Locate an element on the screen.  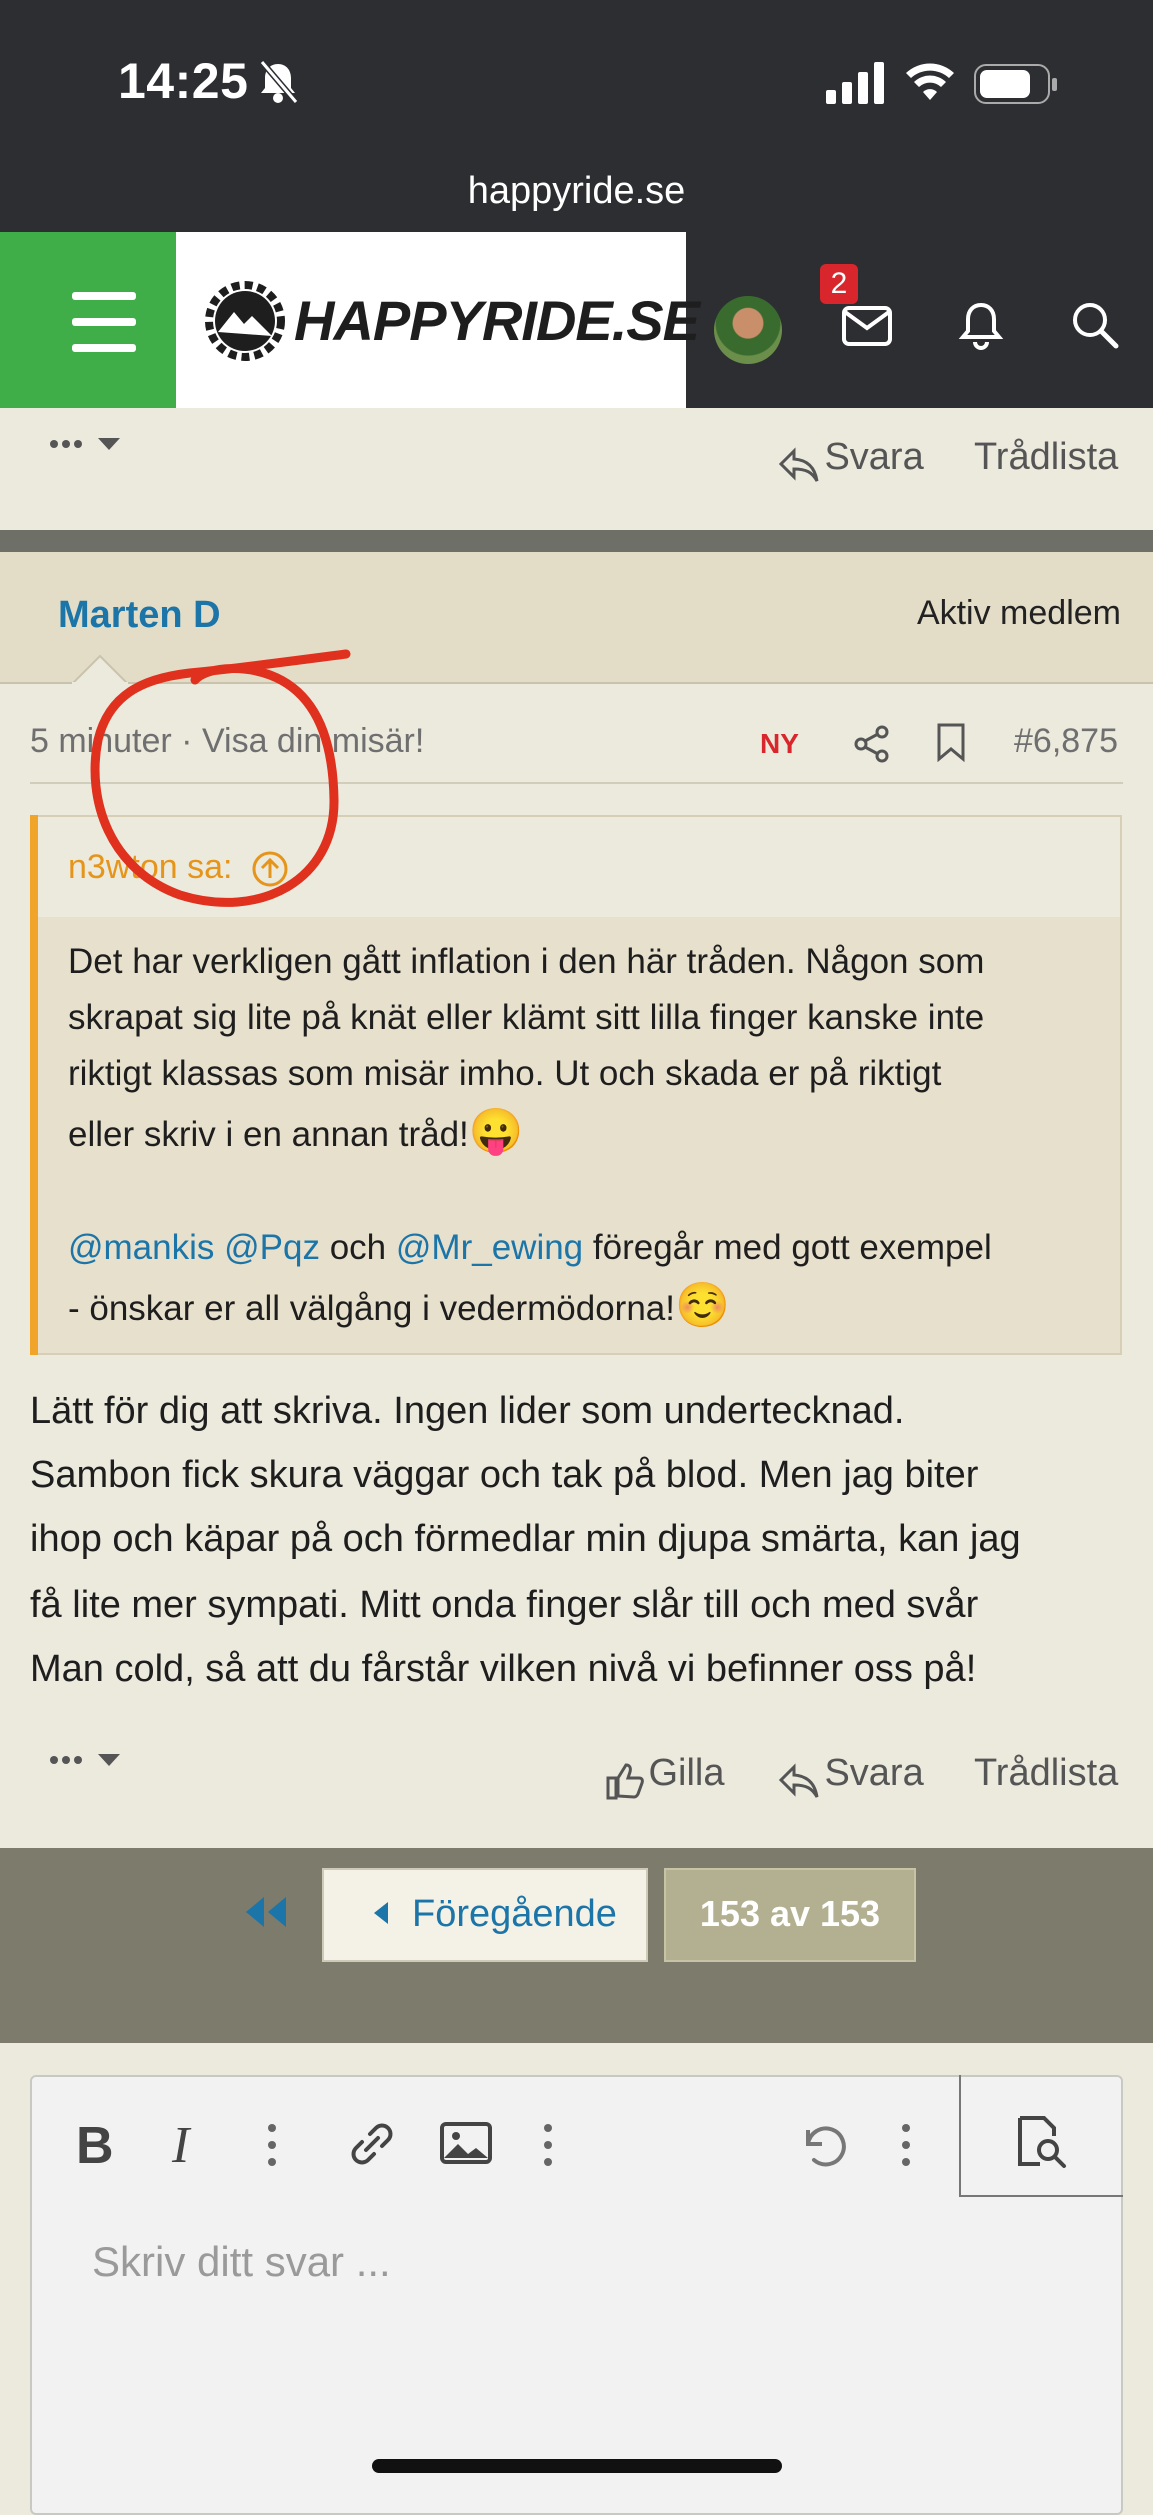
quote-accent-bar is located at coordinates (34, 1085).